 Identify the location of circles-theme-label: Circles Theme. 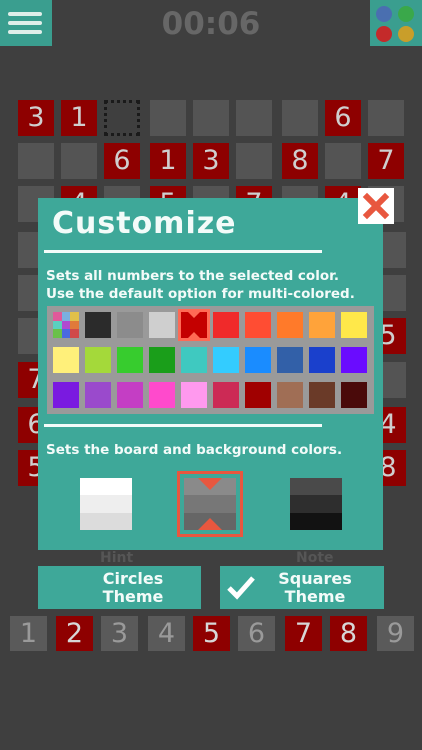
(133, 588).